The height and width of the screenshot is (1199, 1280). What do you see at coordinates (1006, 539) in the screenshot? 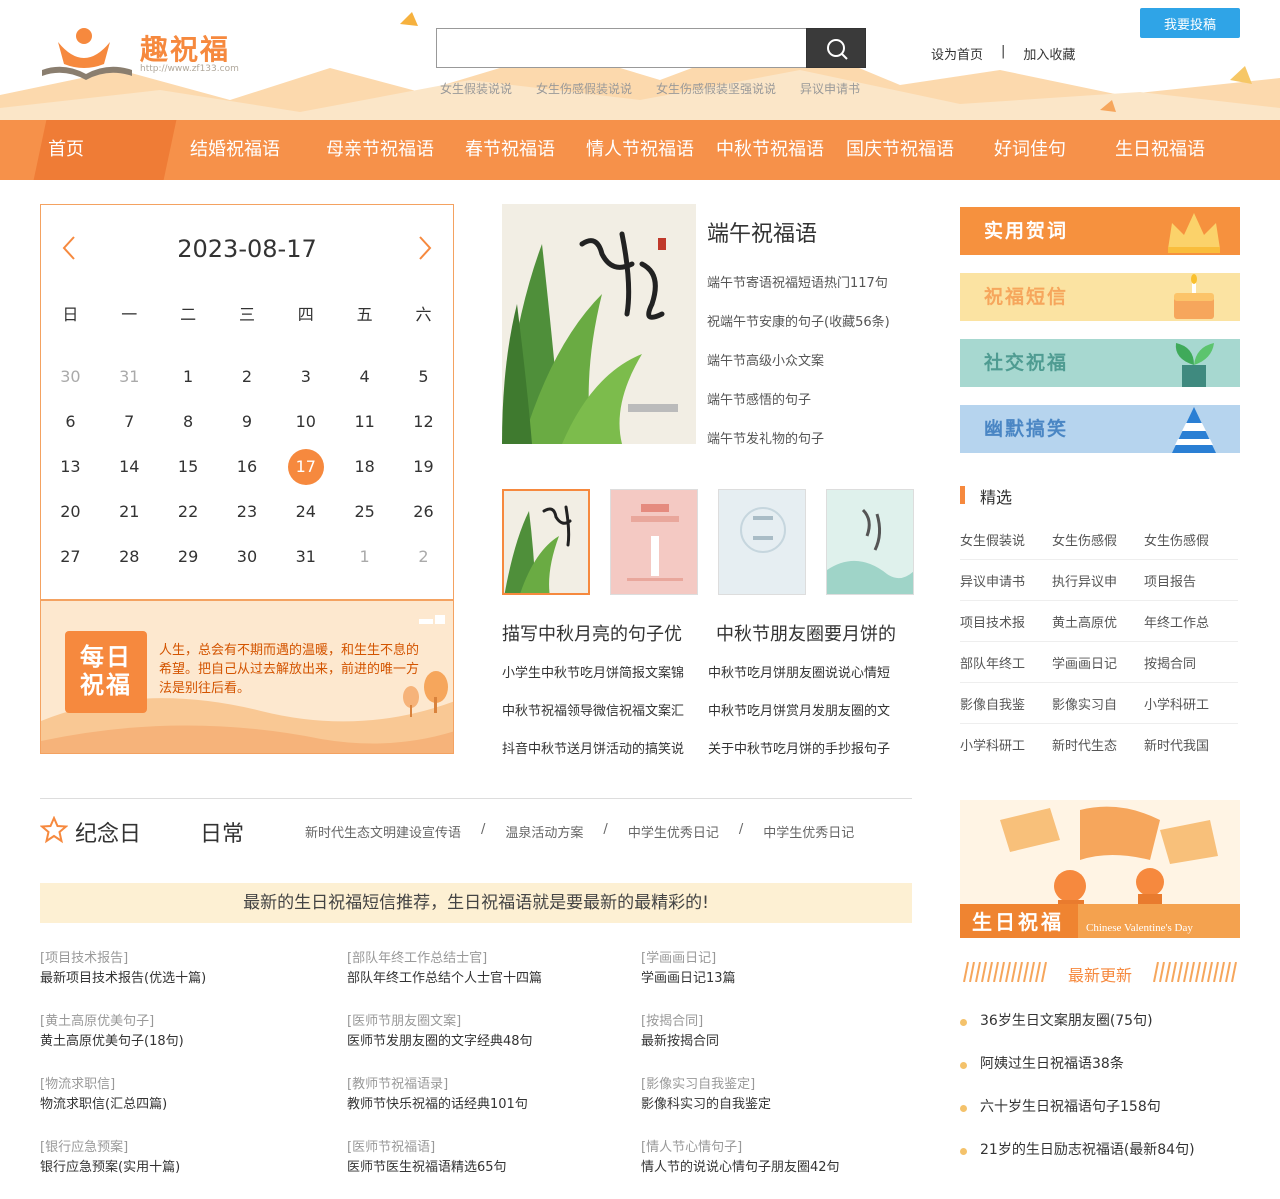
I see `pick-link: 女生假装说` at bounding box center [1006, 539].